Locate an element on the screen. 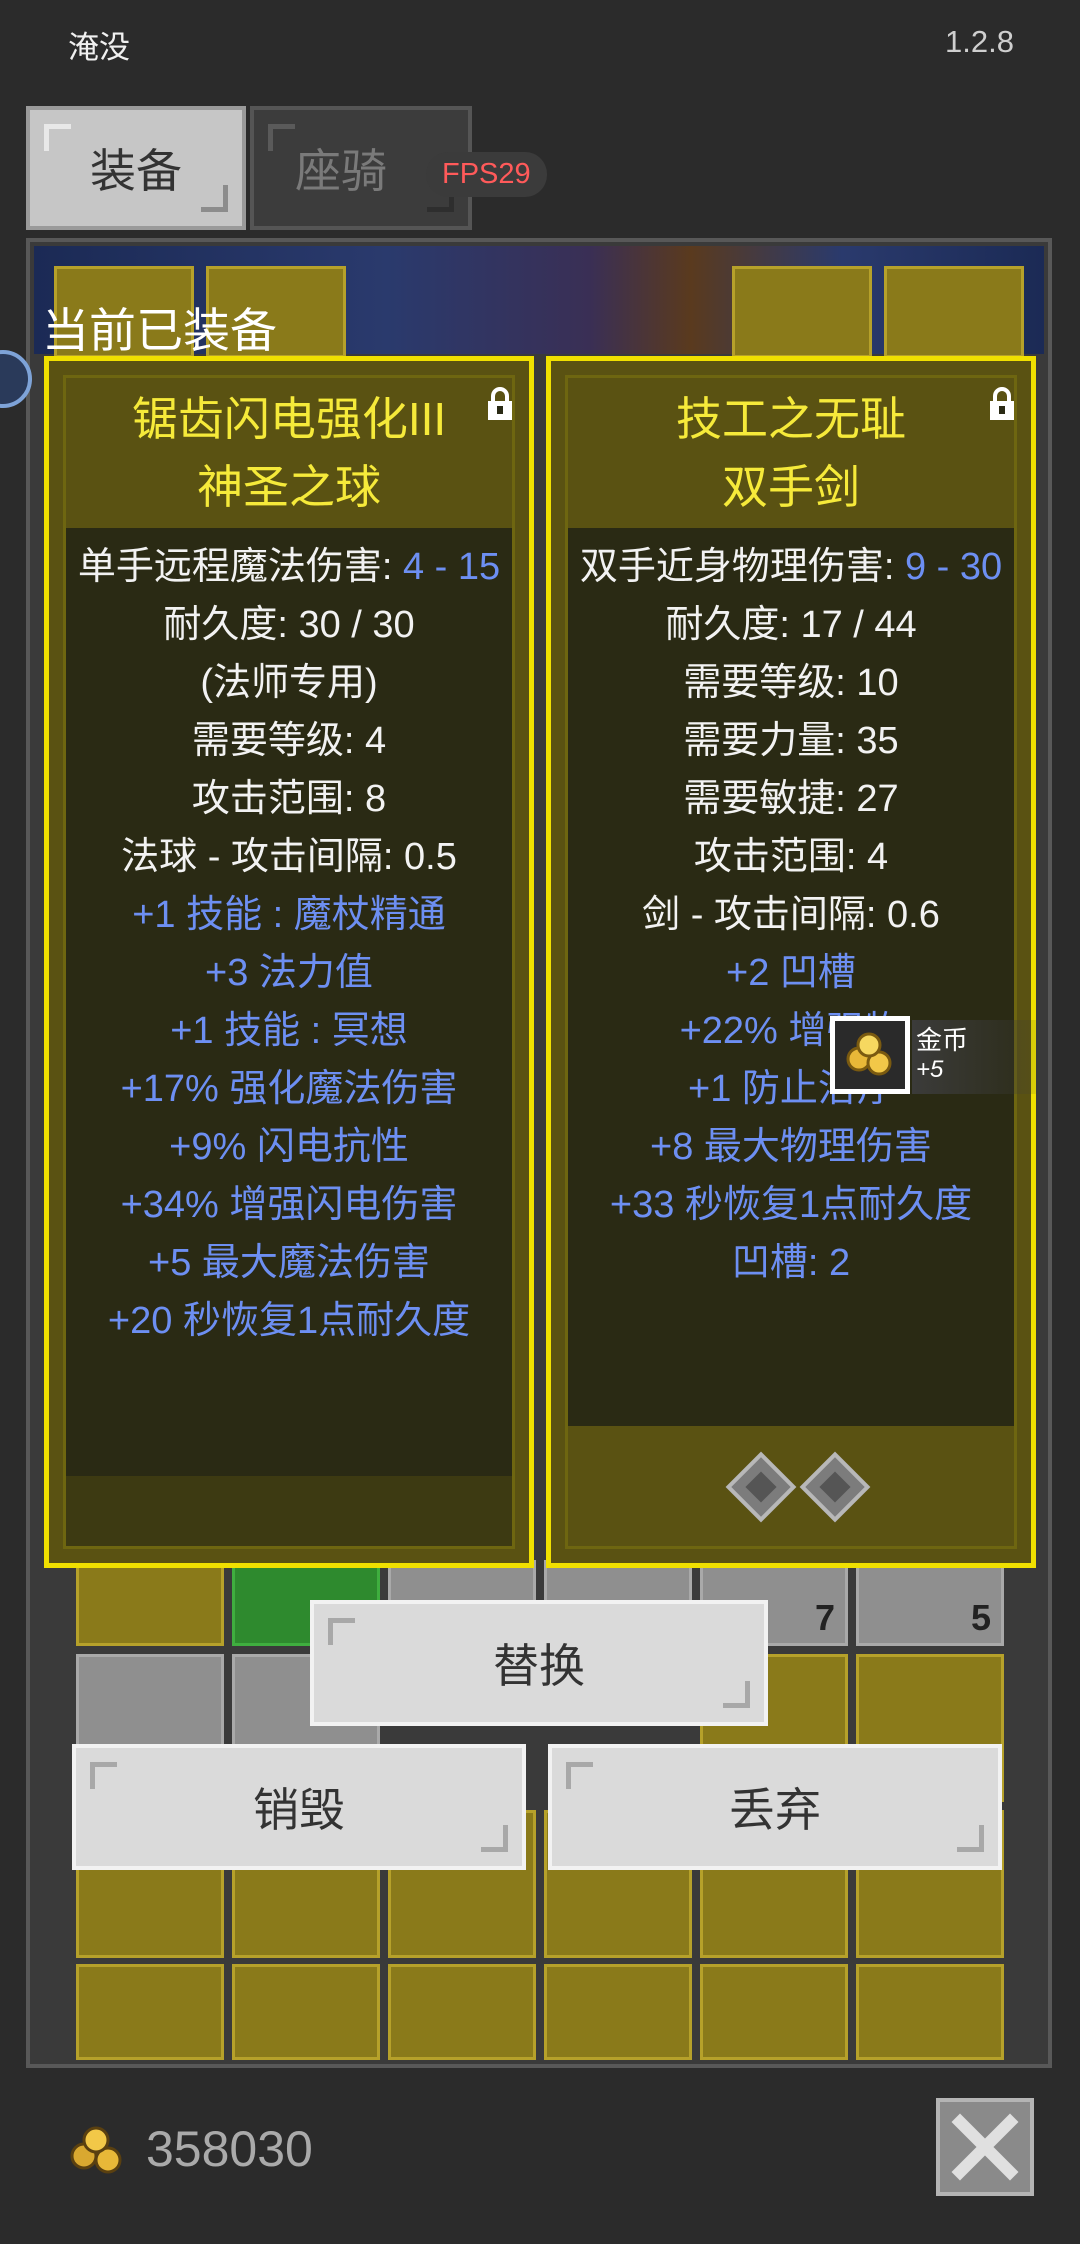  destroy-button: 销毁 is located at coordinates (299, 1807).